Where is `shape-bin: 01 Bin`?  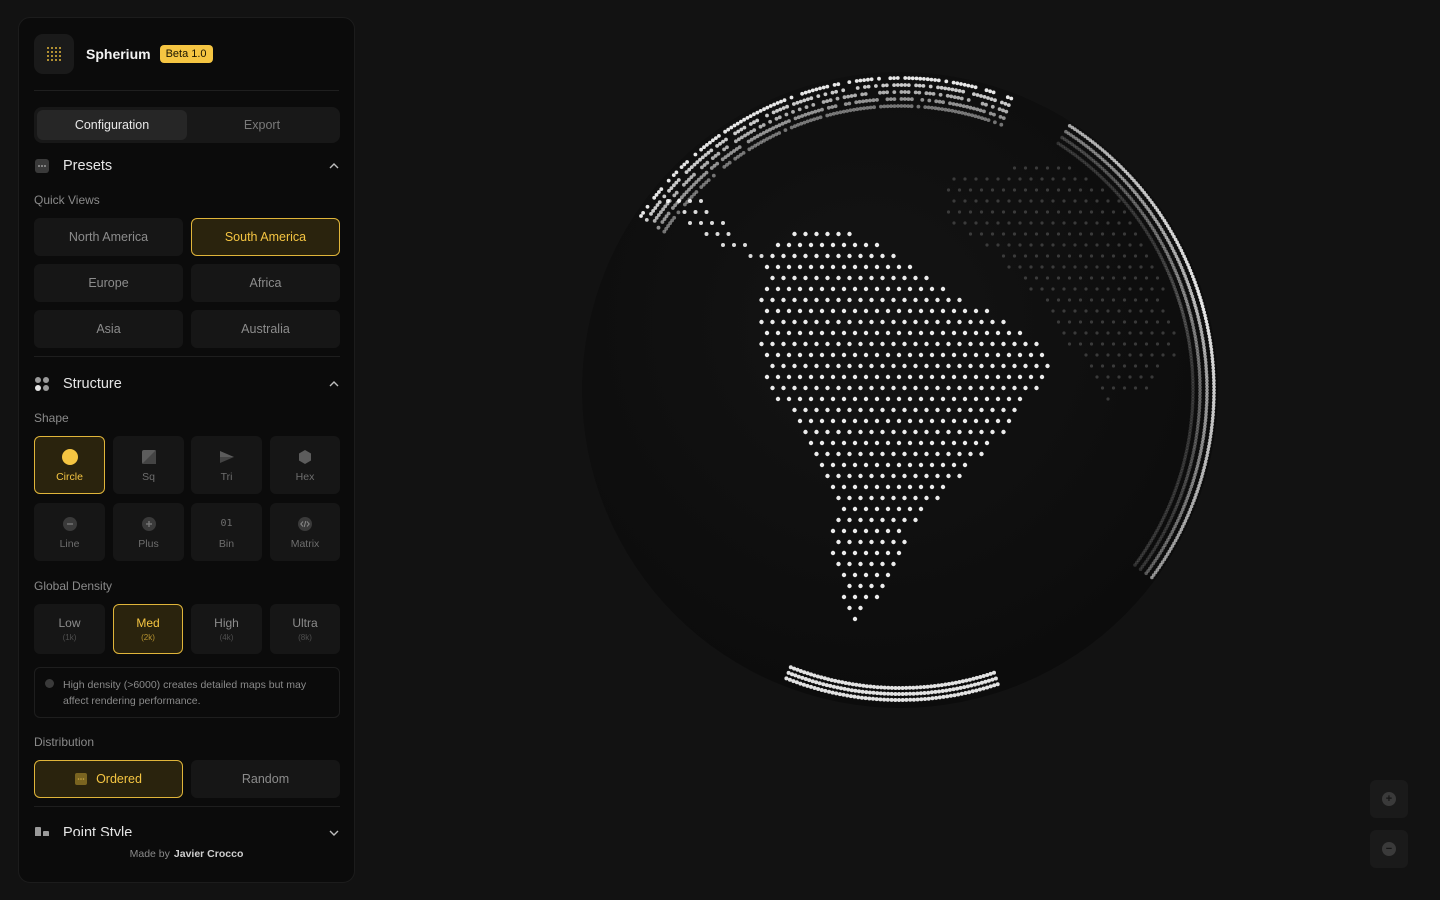
shape-bin: 01 Bin is located at coordinates (226, 532).